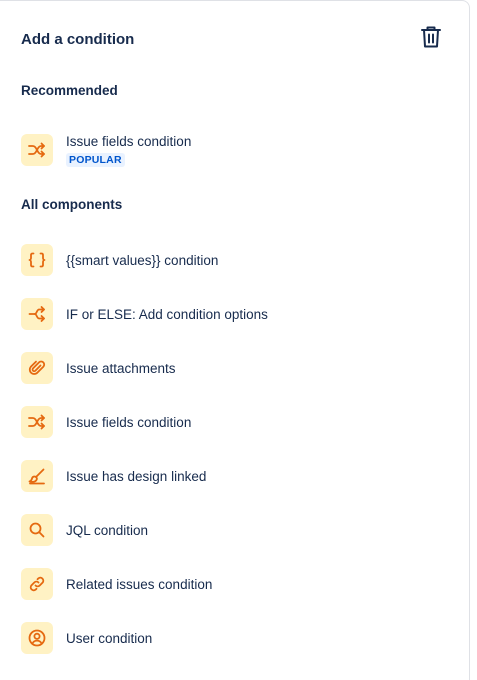  What do you see at coordinates (69, 90) in the screenshot?
I see `section-heading-recommended: Recommended` at bounding box center [69, 90].